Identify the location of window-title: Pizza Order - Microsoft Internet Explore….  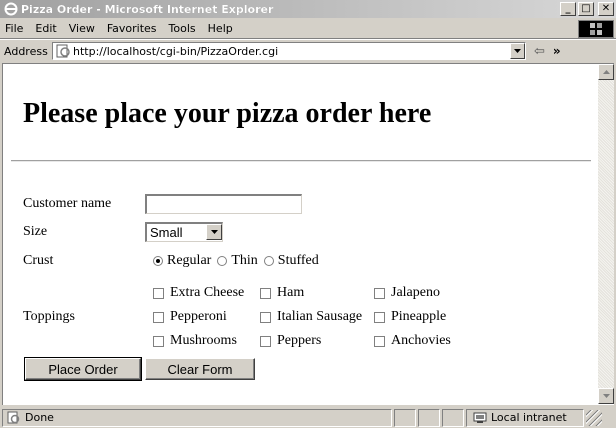
(147, 9).